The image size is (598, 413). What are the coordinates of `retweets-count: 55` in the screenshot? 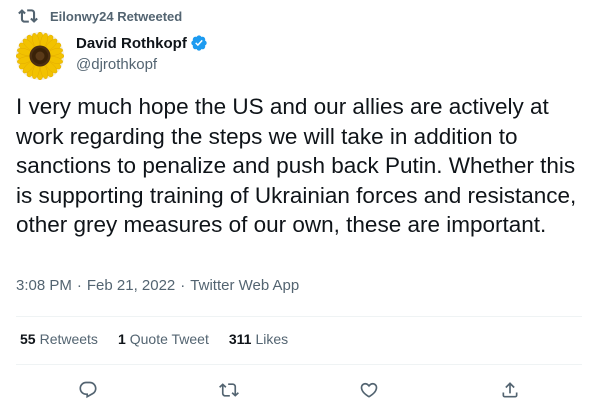 It's located at (28, 339).